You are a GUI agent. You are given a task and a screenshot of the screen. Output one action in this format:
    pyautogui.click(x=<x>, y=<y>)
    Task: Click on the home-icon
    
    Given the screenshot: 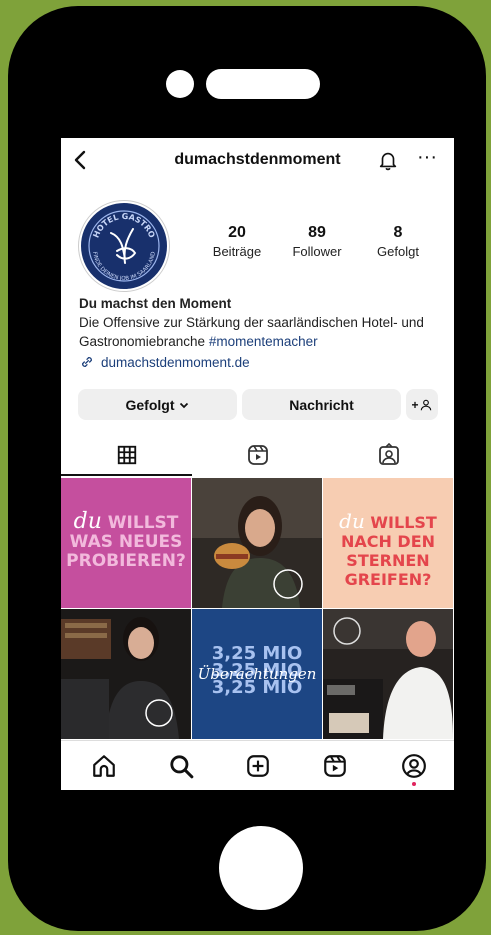 What is the action you would take?
    pyautogui.click(x=104, y=766)
    